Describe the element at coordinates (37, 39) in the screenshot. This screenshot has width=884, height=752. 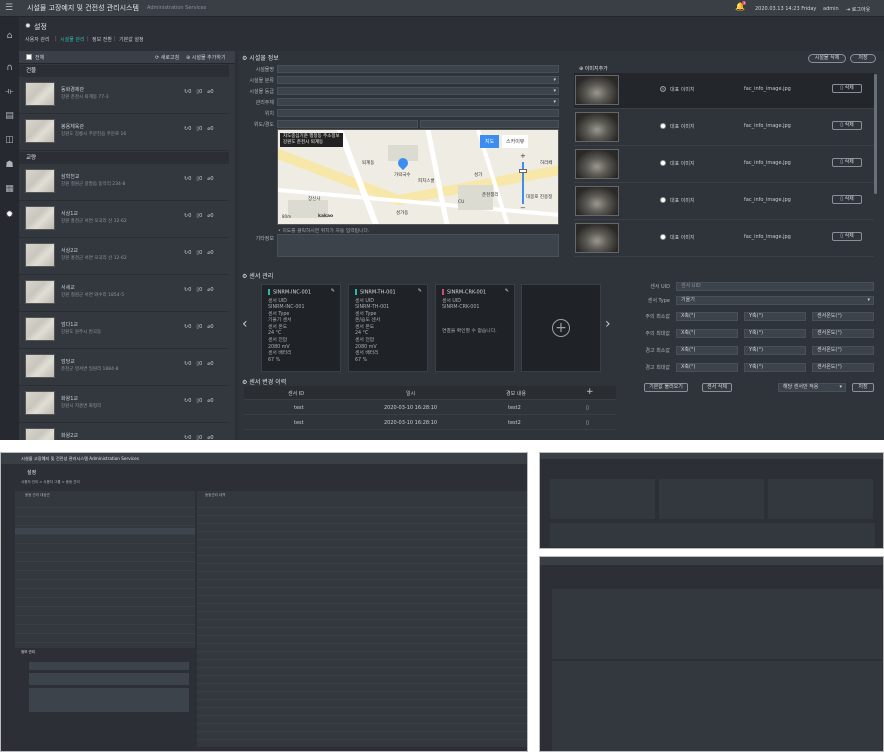
I see `tab-user-mgmt: 사용자 관리` at that location.